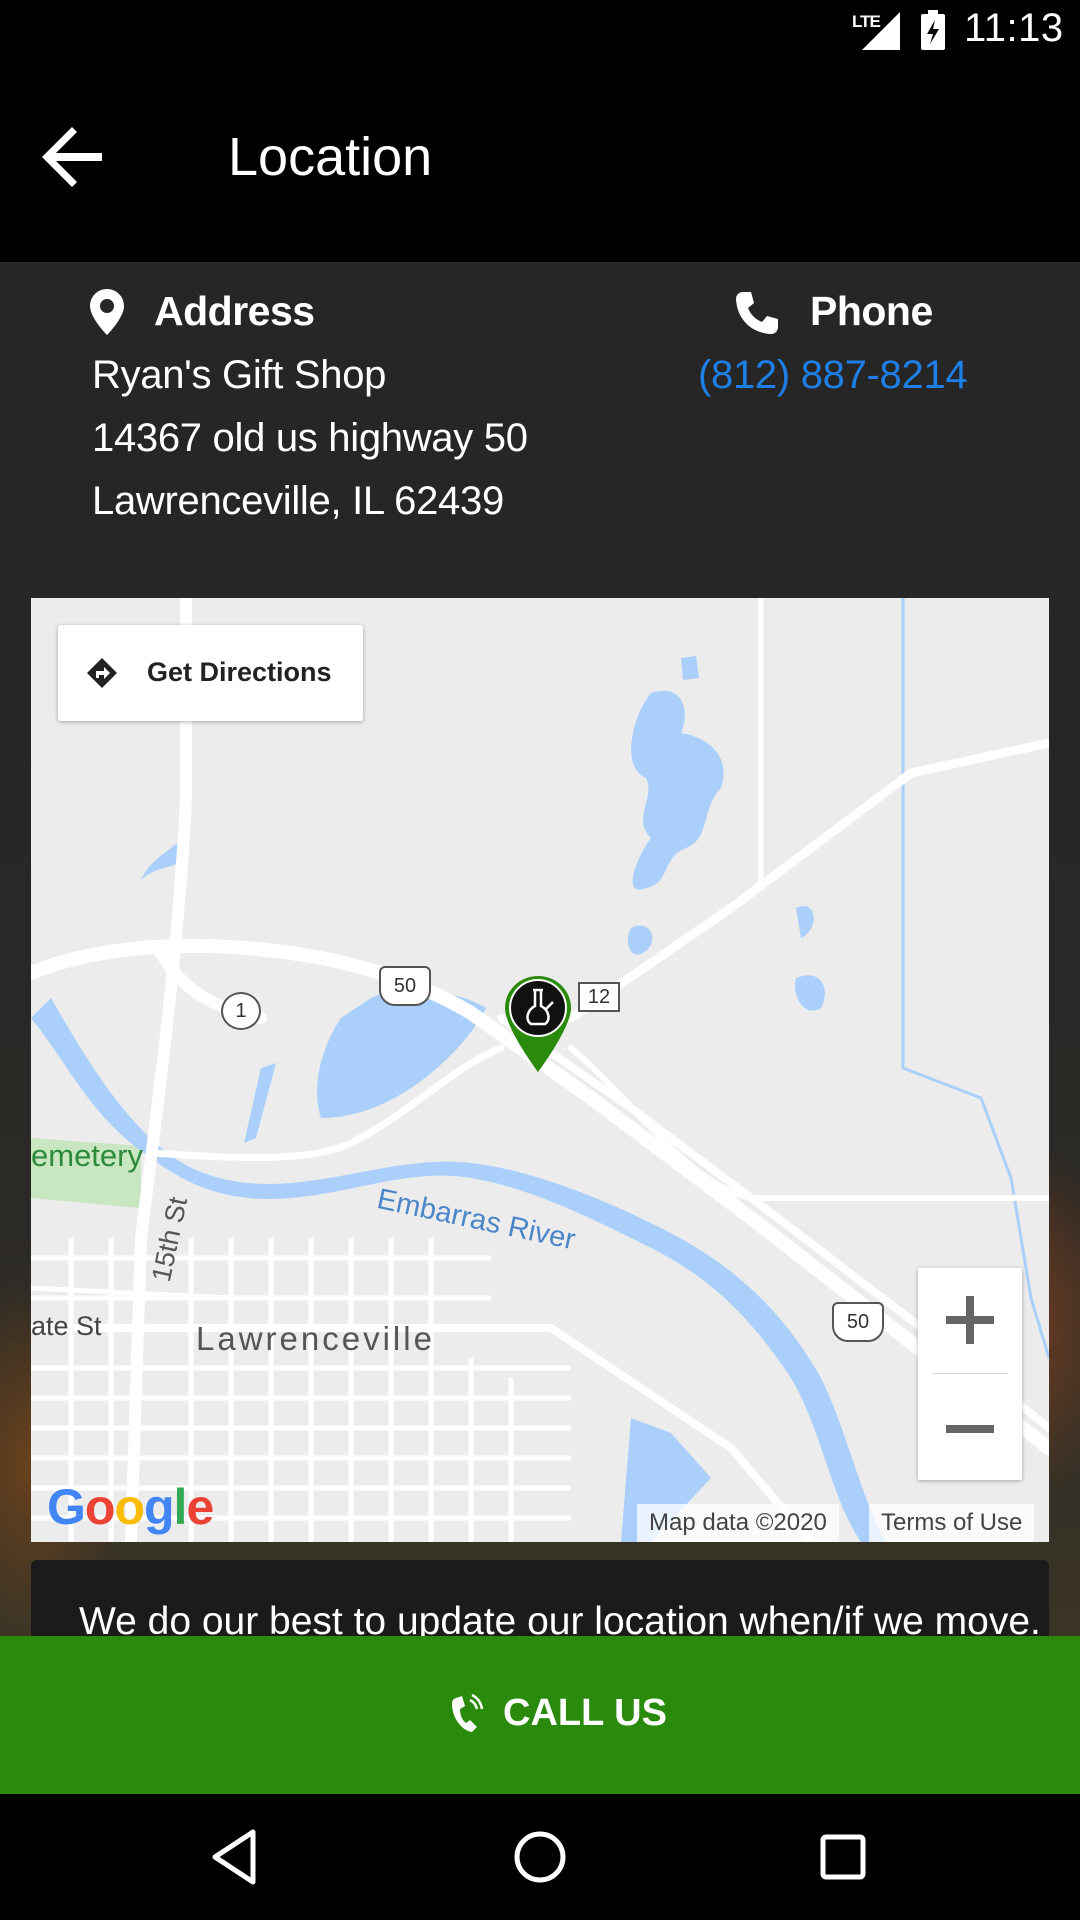  What do you see at coordinates (858, 1322) in the screenshot?
I see `route-shield-us50-east: 50` at bounding box center [858, 1322].